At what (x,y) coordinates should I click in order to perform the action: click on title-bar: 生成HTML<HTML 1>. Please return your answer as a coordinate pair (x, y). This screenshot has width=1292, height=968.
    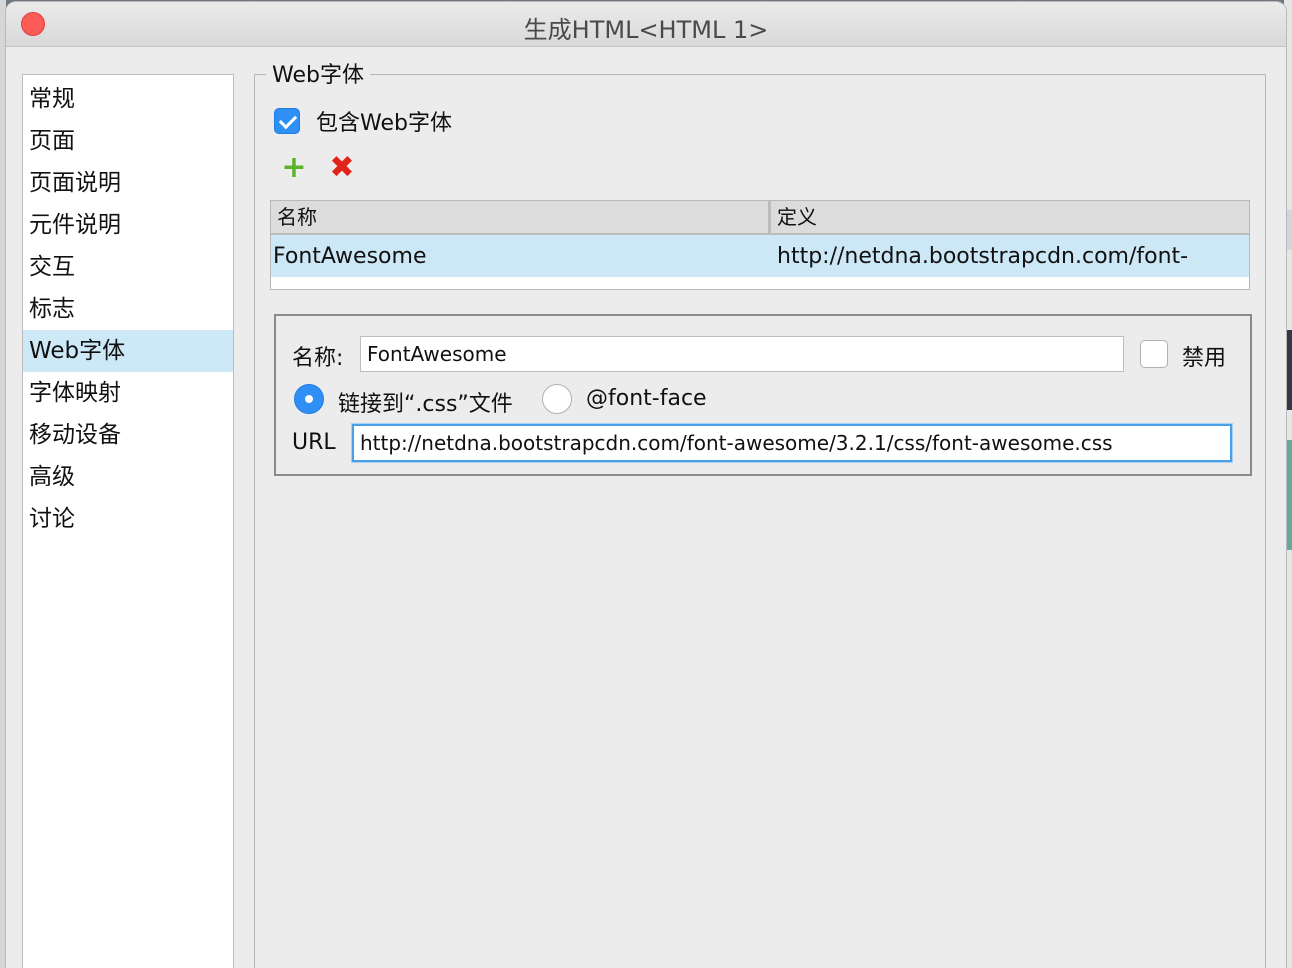
    Looking at the image, I should click on (646, 24).